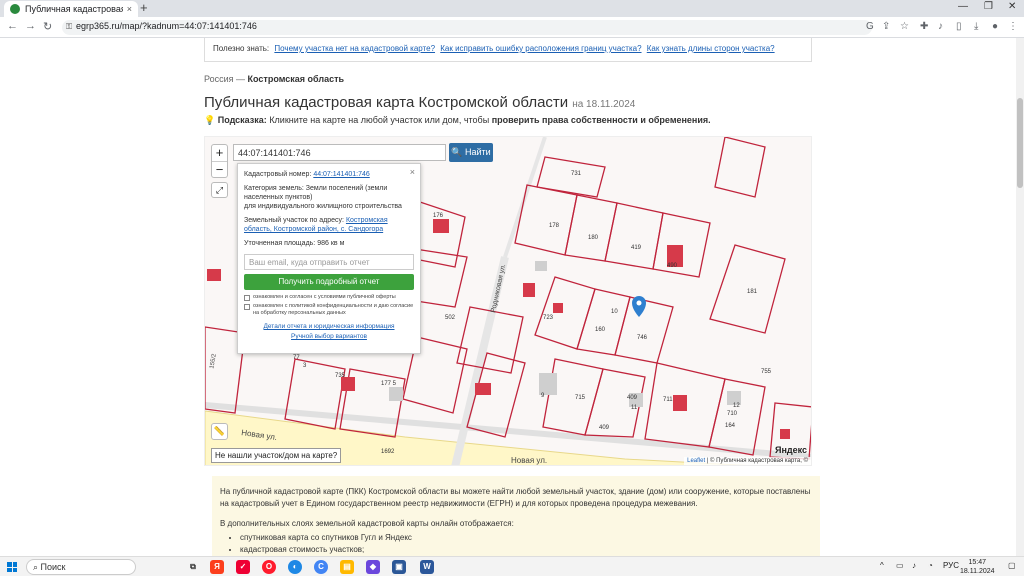 This screenshot has height=576, width=1024. I want to click on taskbar-clock: 15:47 18.11.2024, so click(977, 567).